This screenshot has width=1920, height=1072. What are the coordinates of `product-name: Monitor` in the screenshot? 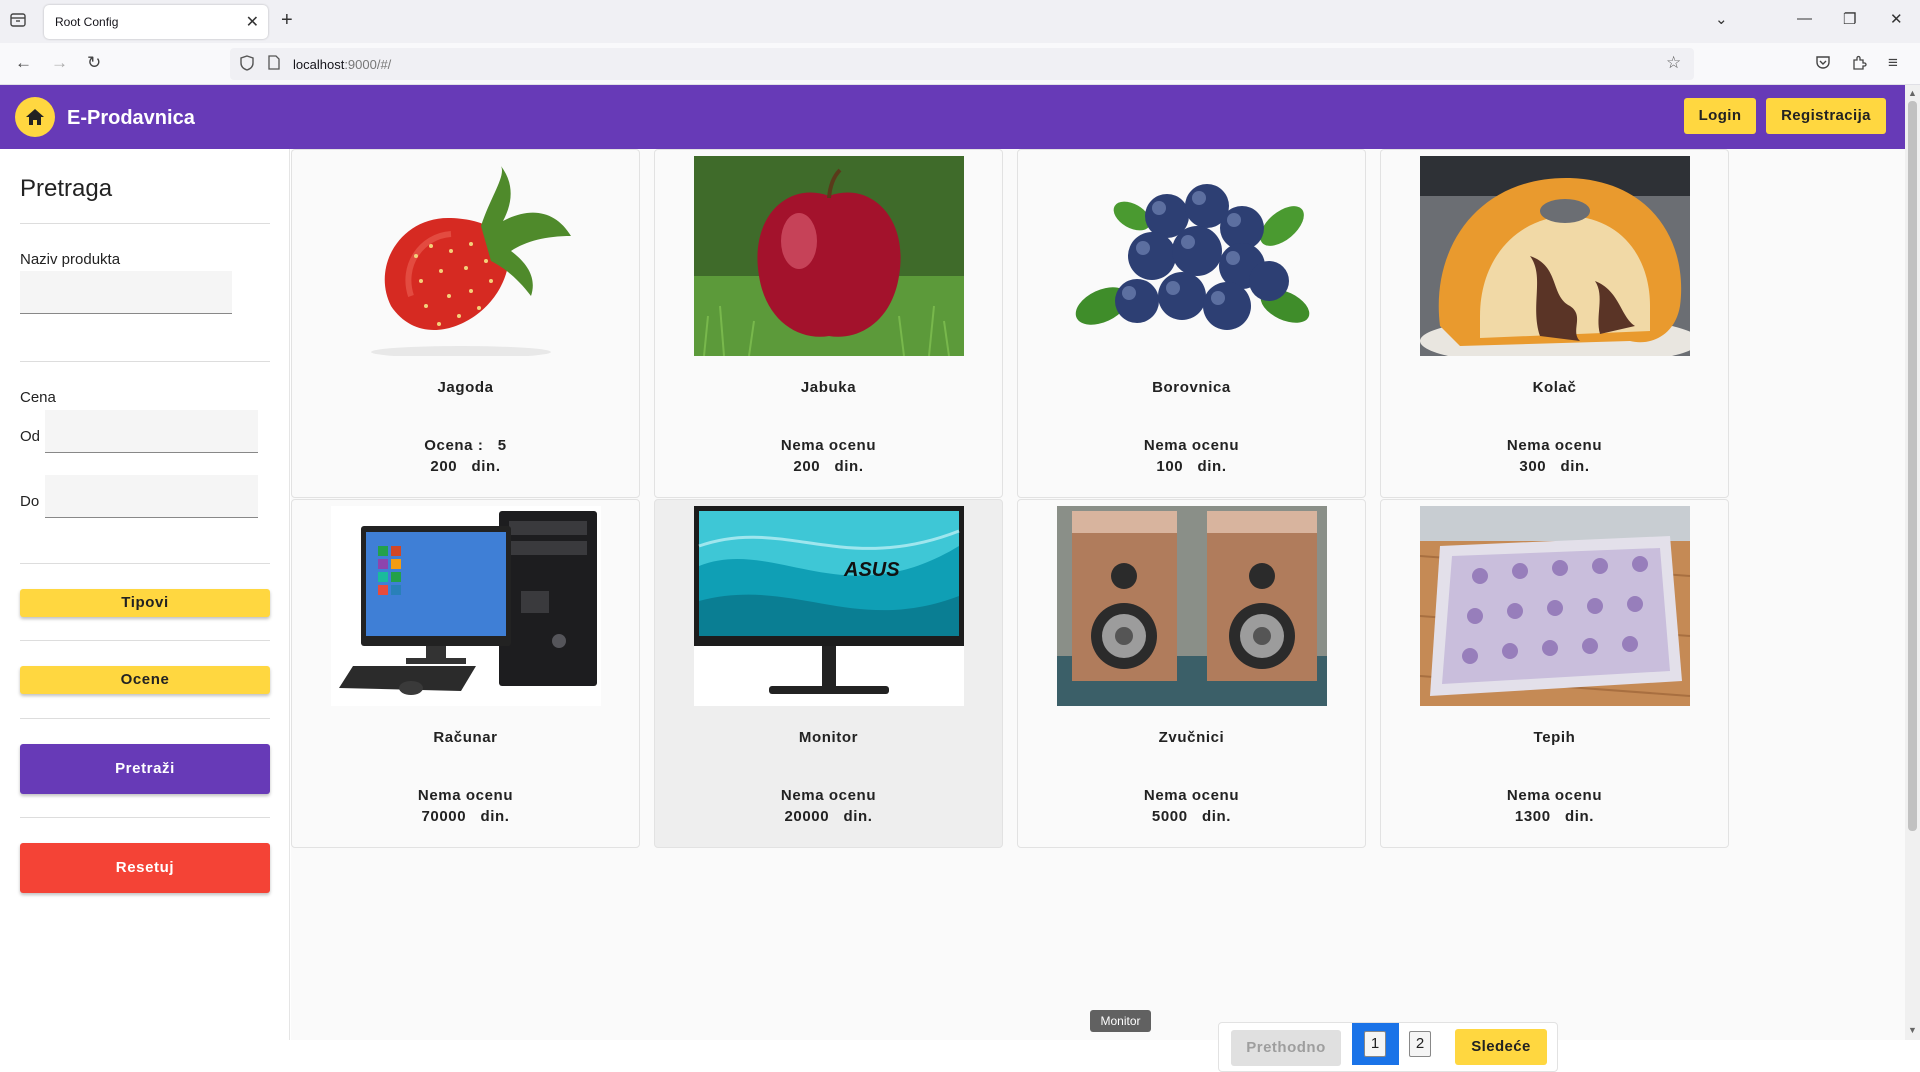 It's located at (828, 737).